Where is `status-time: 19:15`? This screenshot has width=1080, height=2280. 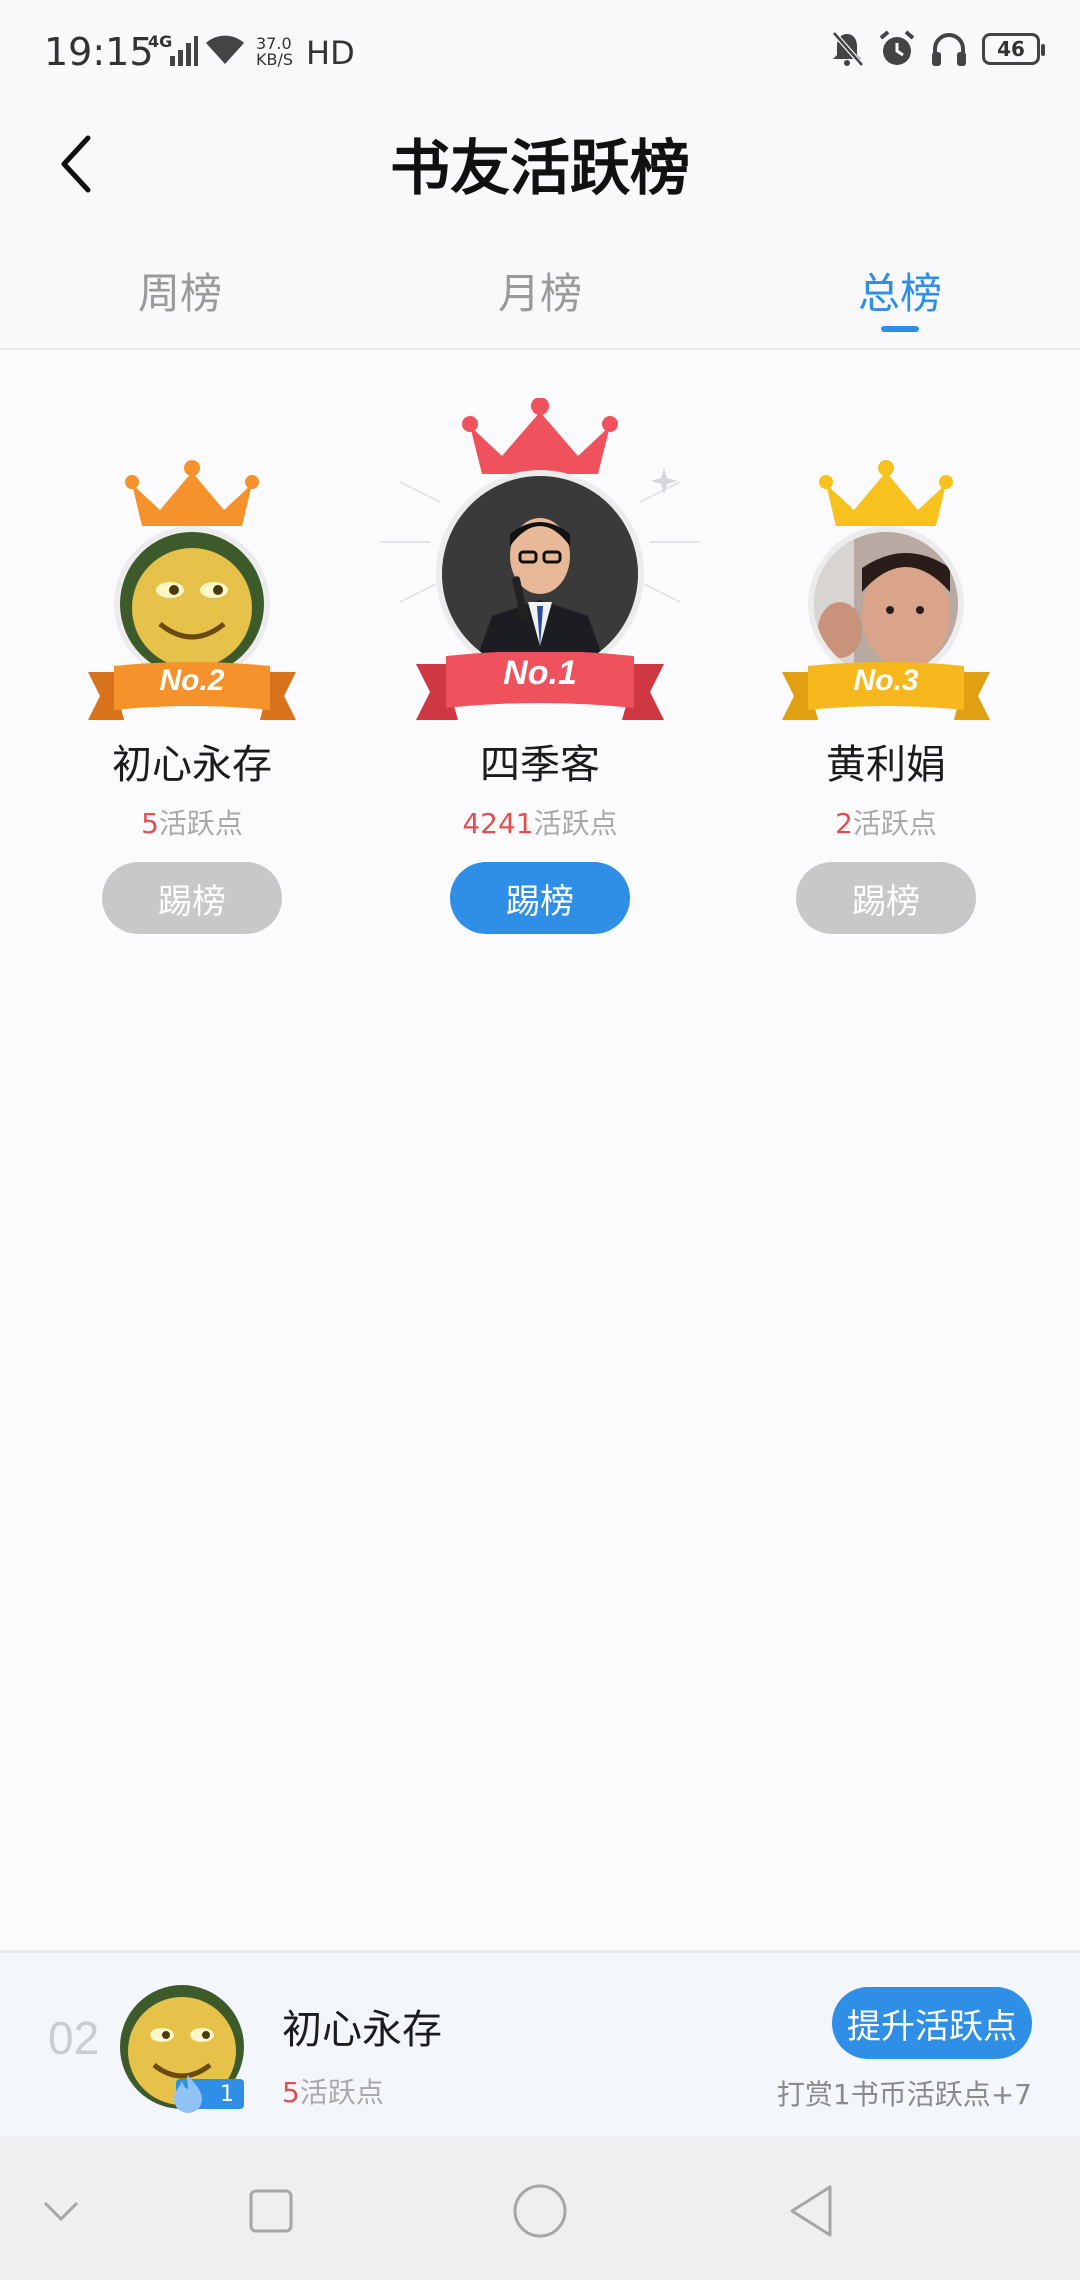
status-time: 19:15 is located at coordinates (99, 52).